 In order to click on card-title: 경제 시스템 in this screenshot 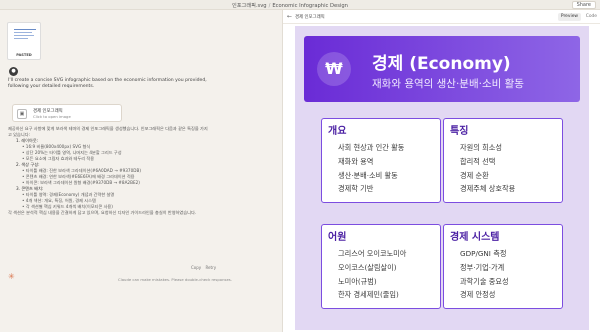, I will do `click(475, 237)`.